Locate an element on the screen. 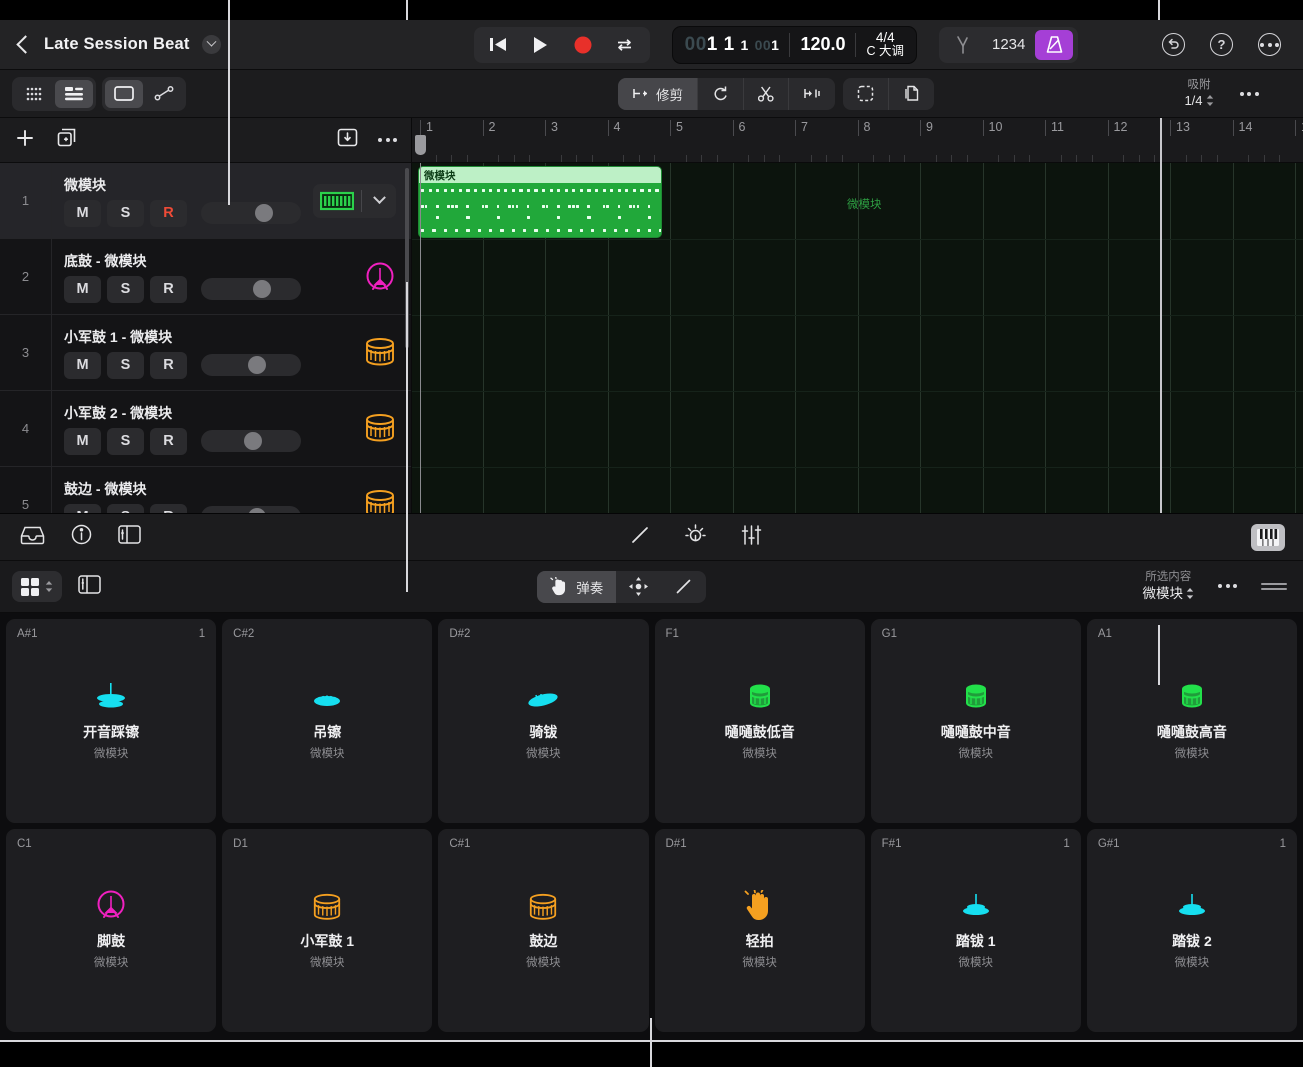 The width and height of the screenshot is (1303, 1067). playhead is located at coordinates (420, 338).